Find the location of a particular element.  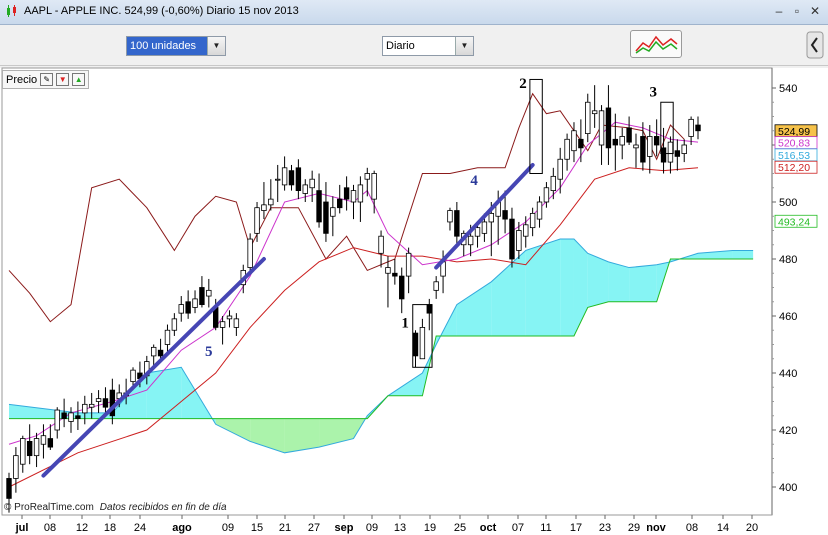

toolbar: 100 unidades ▼ Diario ▼ is located at coordinates (414, 45).